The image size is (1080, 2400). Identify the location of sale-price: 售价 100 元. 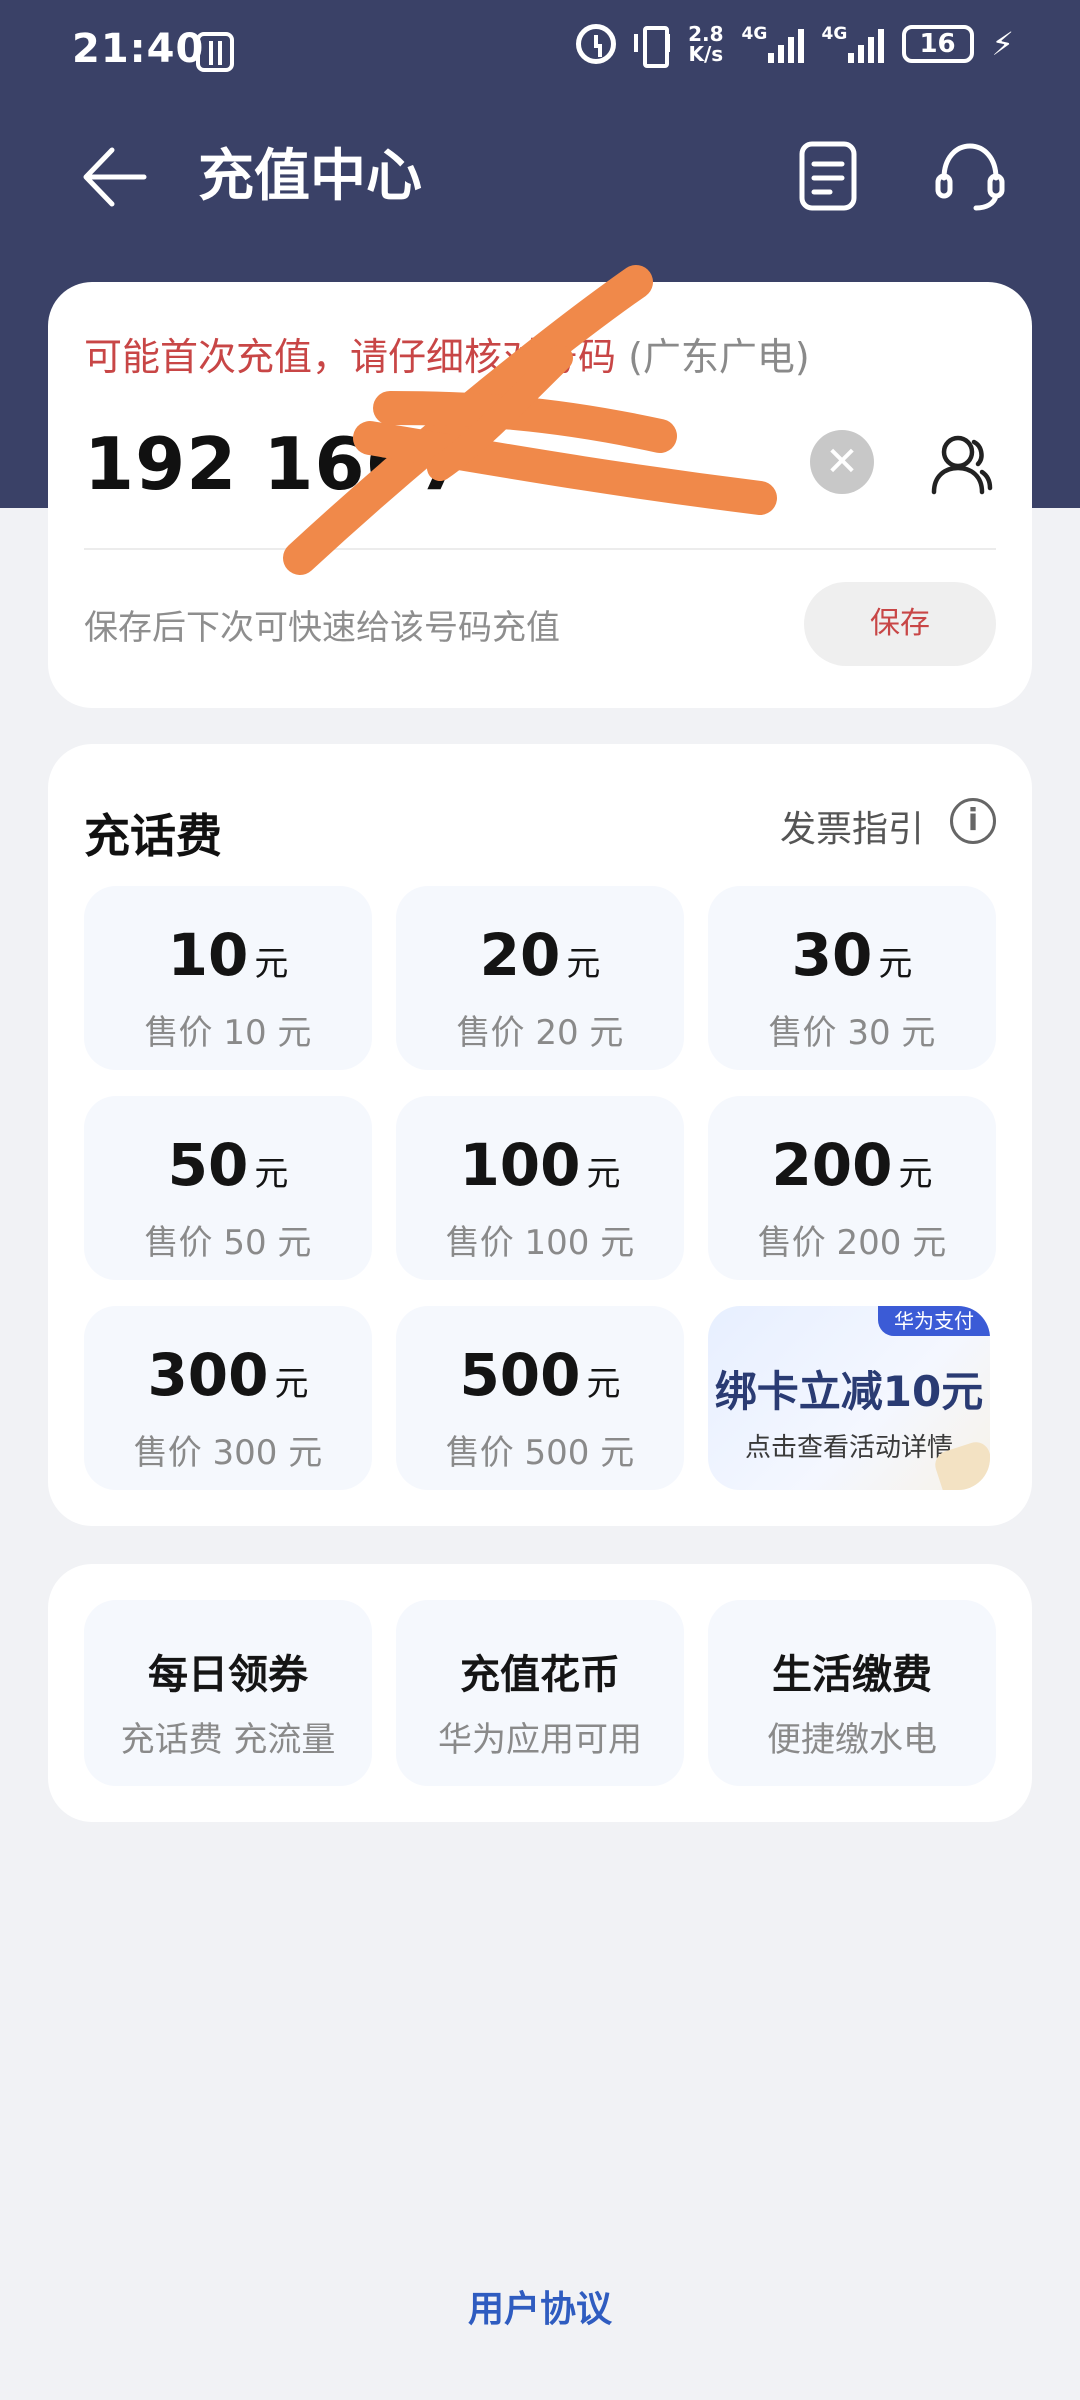
(540, 1243).